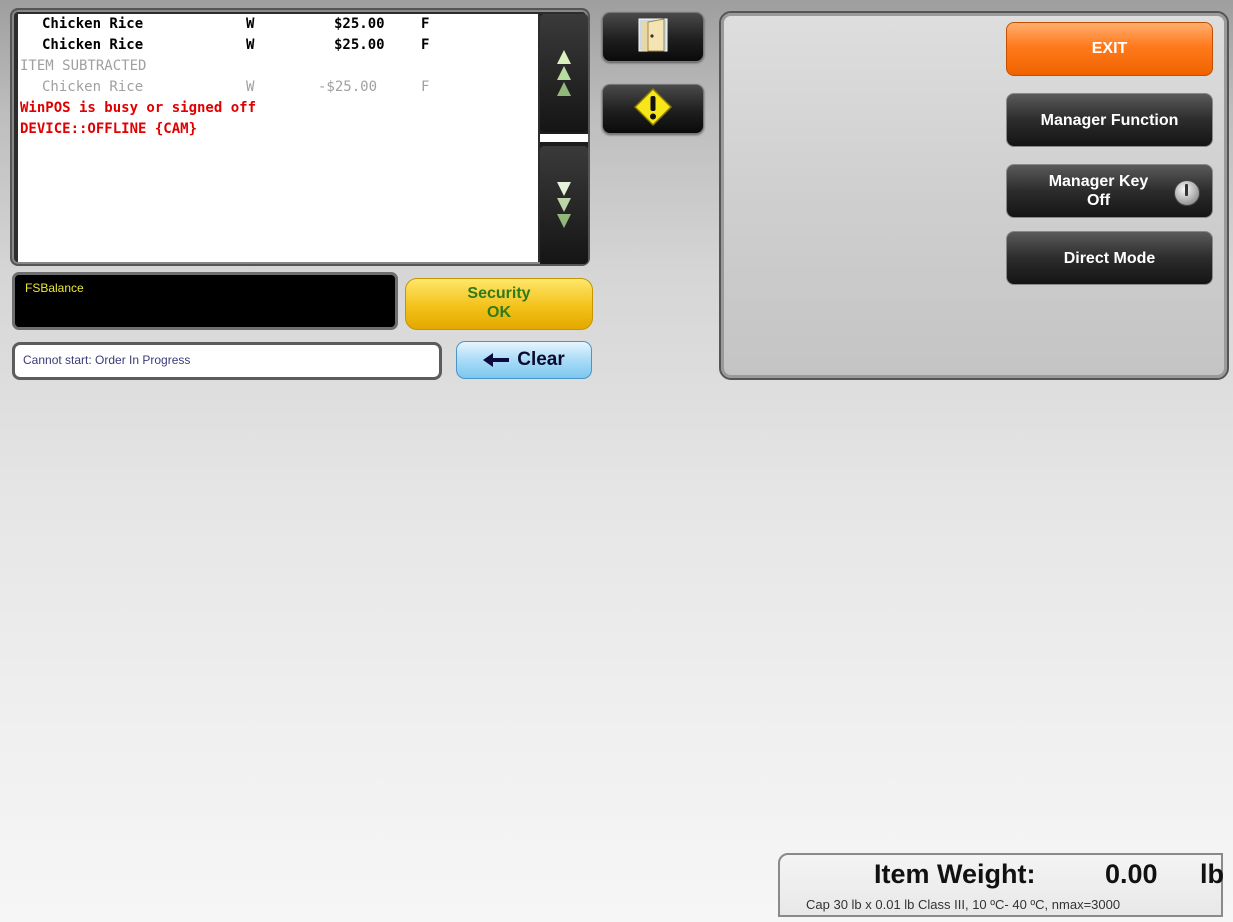  I want to click on manager-key-state: Off, so click(1098, 200).